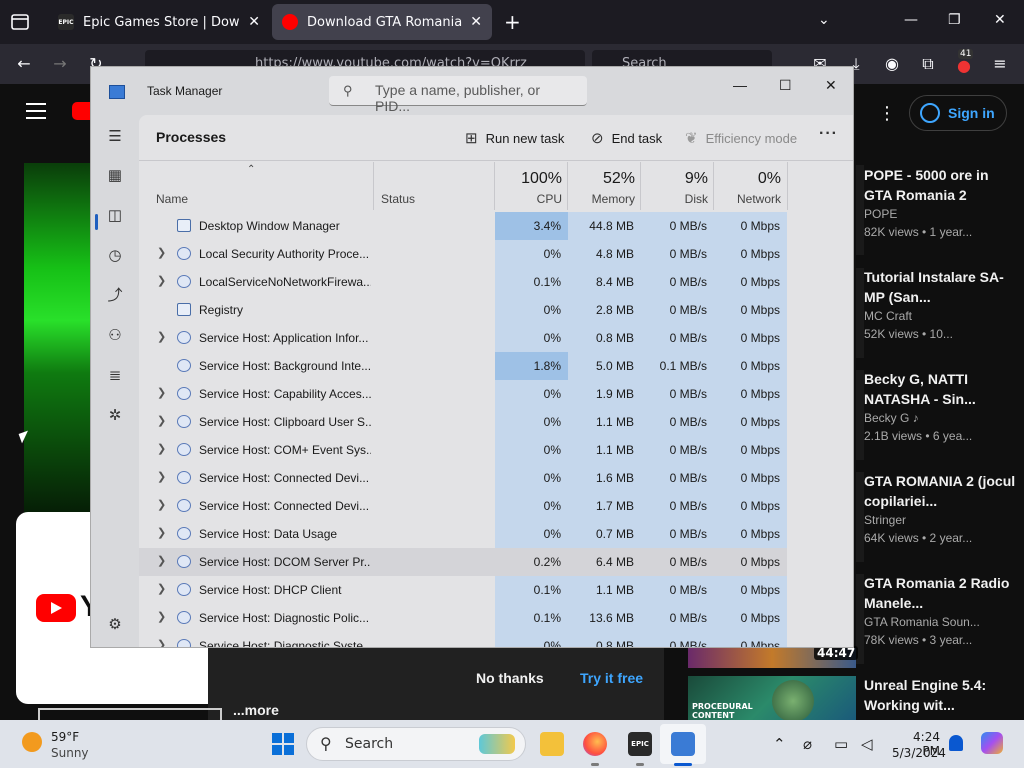  Describe the element at coordinates (115, 376) in the screenshot. I see `details-icon: ≣` at that location.